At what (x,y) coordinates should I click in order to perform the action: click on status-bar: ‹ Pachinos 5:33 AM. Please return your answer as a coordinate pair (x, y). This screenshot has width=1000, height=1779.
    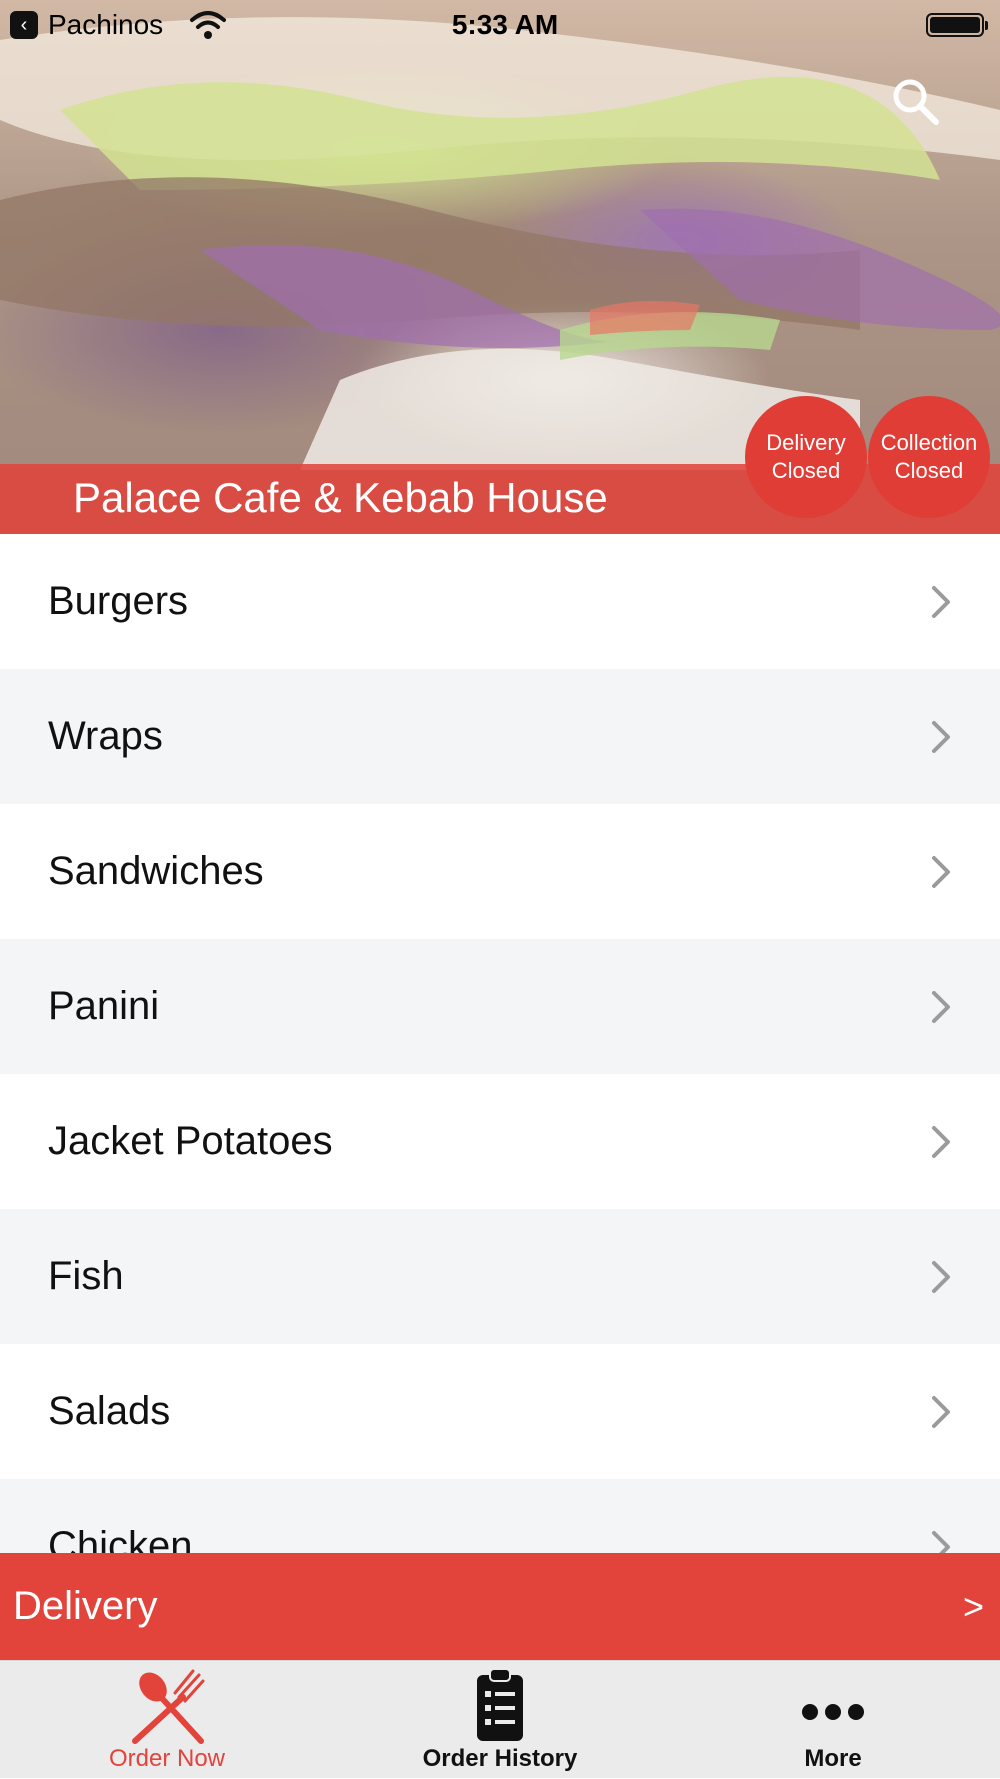
    Looking at the image, I should click on (500, 26).